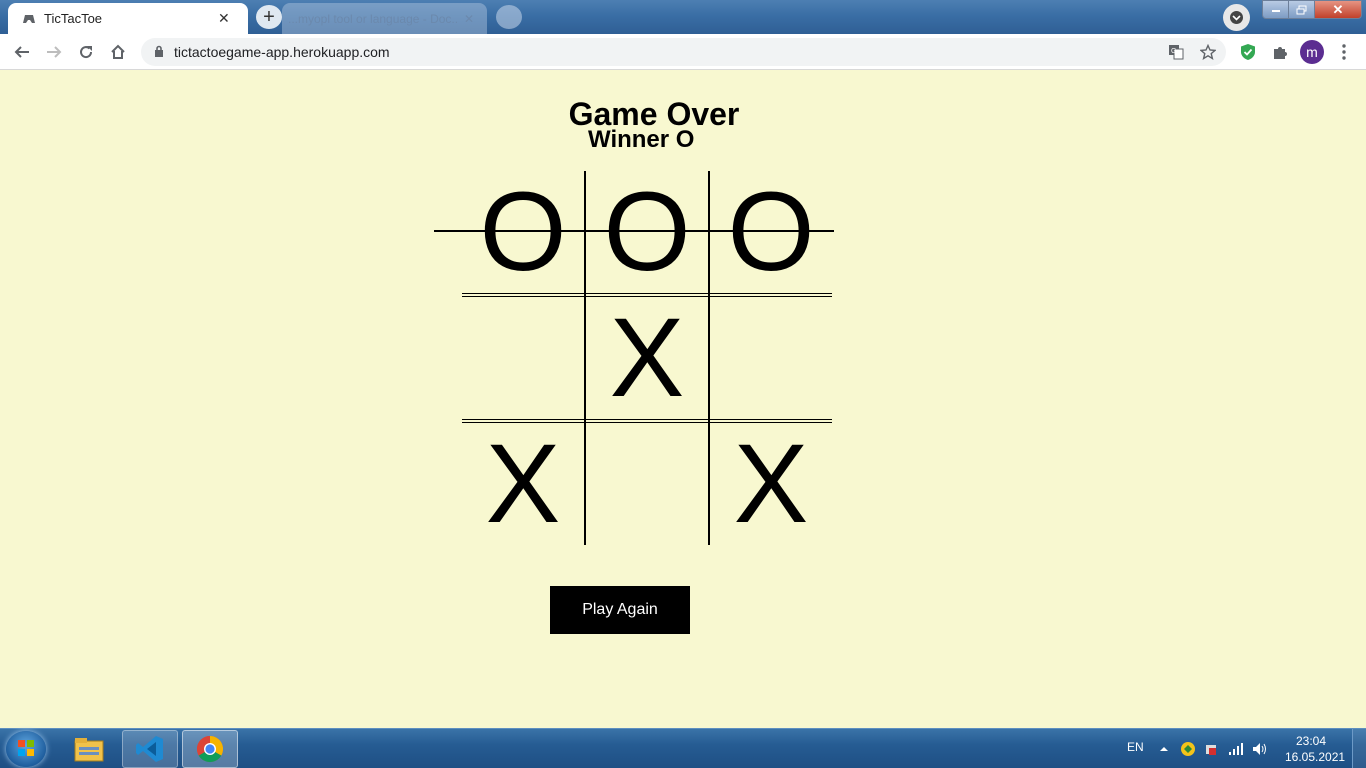 The height and width of the screenshot is (768, 1366). Describe the element at coordinates (1301, 9) in the screenshot. I see `maximize-window-button` at that location.